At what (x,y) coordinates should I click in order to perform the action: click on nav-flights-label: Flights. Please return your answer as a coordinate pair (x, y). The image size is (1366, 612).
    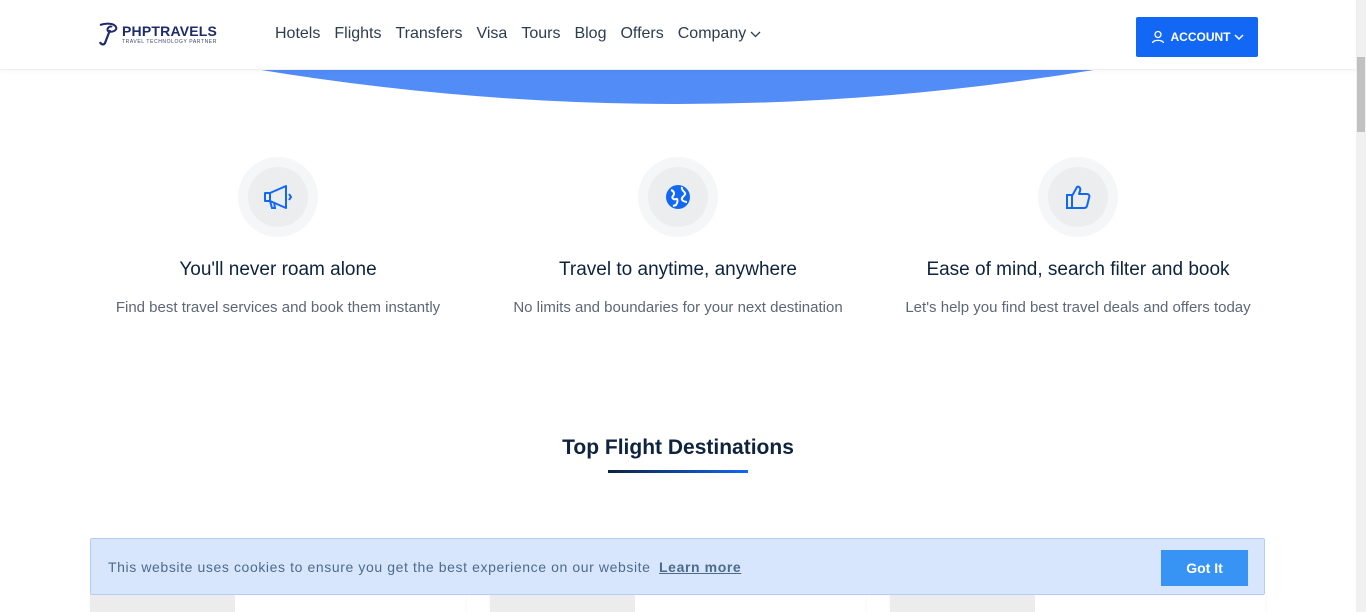
    Looking at the image, I should click on (358, 33).